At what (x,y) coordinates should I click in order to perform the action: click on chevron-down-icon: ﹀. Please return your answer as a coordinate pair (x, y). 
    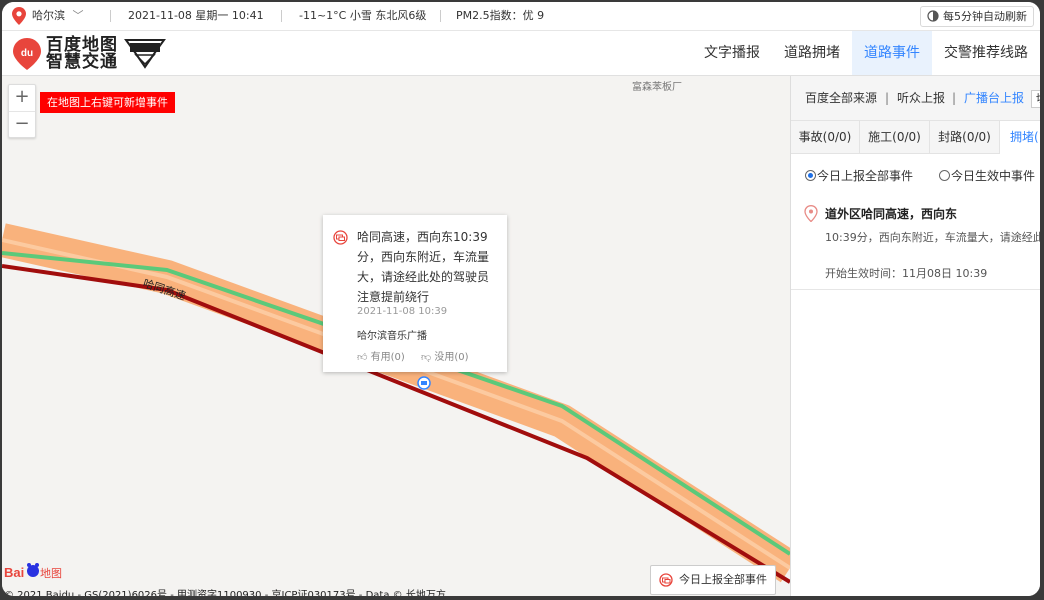
    Looking at the image, I should click on (78, 15).